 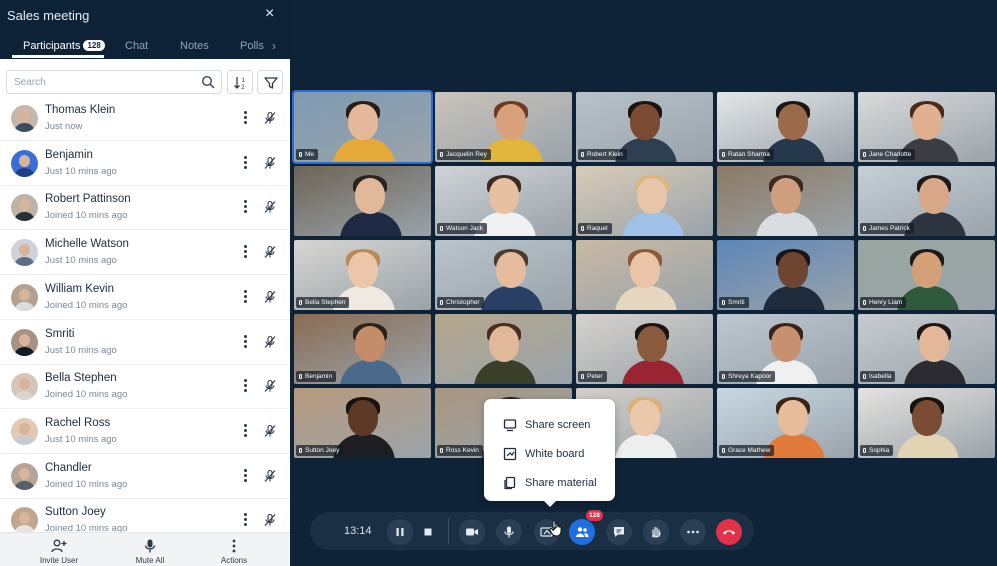 I want to click on video-tile: James Patrick, so click(x=926, y=201).